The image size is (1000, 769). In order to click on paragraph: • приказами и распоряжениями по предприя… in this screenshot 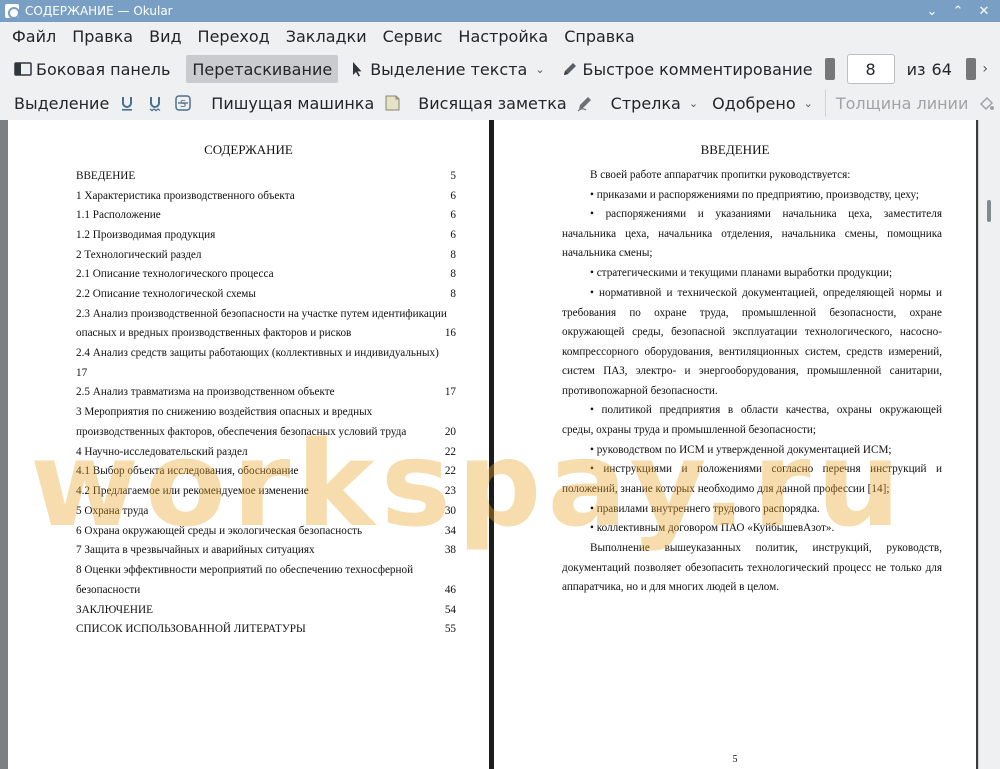, I will do `click(755, 195)`.